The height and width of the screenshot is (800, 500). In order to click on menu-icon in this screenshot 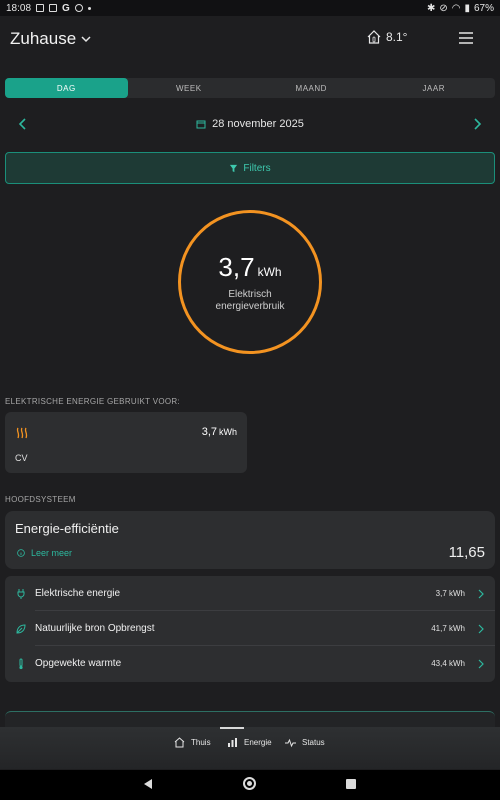, I will do `click(466, 38)`.